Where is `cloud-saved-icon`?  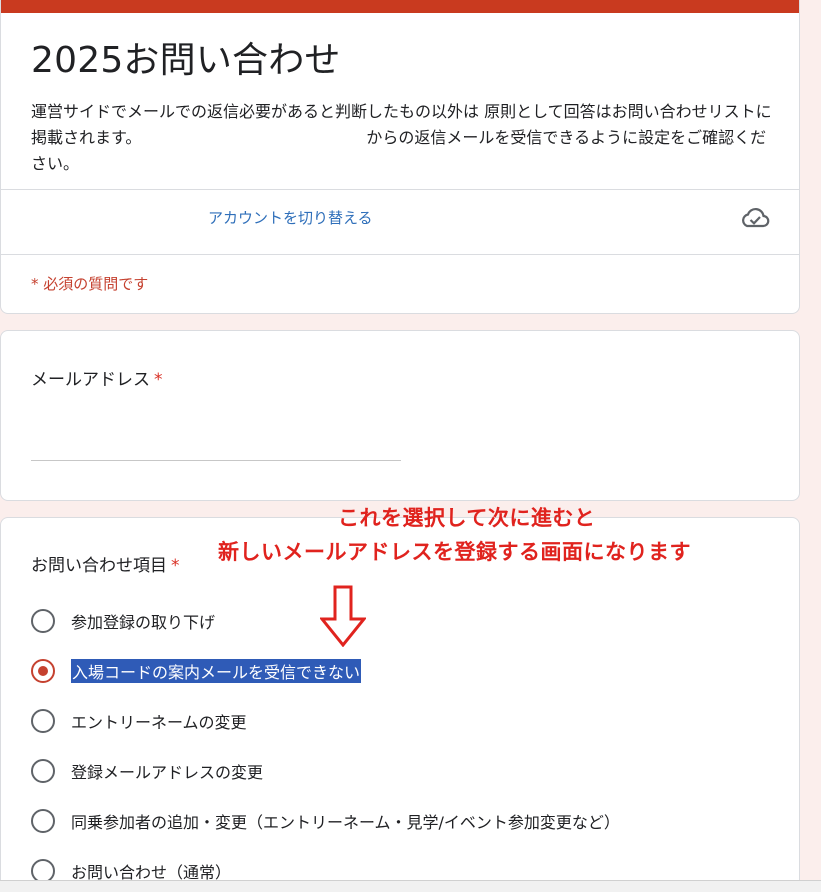 cloud-saved-icon is located at coordinates (756, 218).